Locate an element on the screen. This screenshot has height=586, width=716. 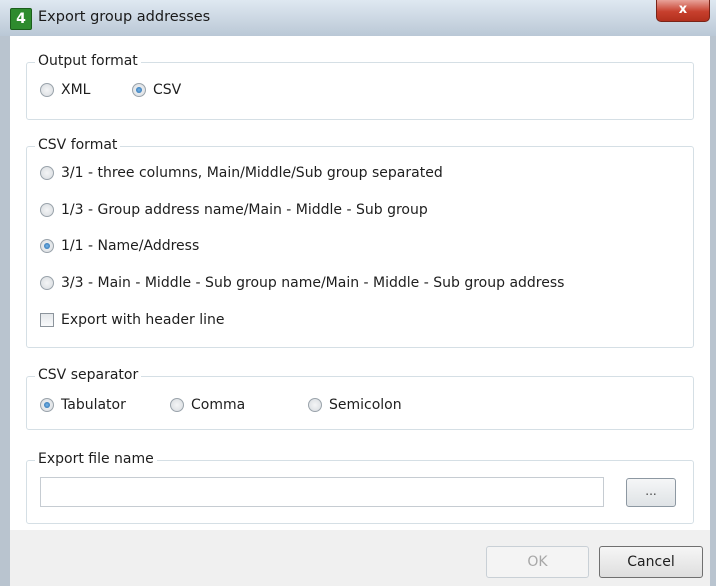
radio-csv-label: CSV is located at coordinates (167, 90).